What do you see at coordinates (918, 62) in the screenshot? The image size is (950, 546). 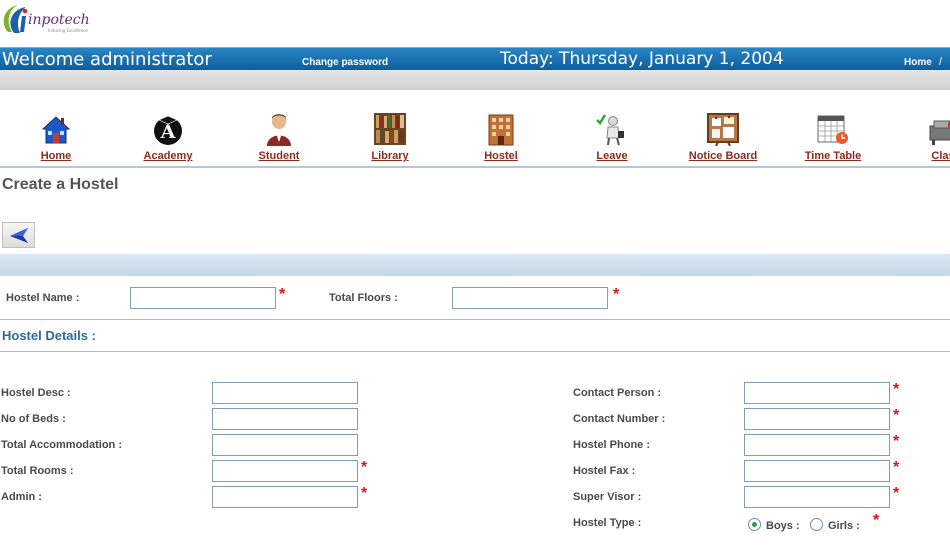 I see `home-link: Home` at bounding box center [918, 62].